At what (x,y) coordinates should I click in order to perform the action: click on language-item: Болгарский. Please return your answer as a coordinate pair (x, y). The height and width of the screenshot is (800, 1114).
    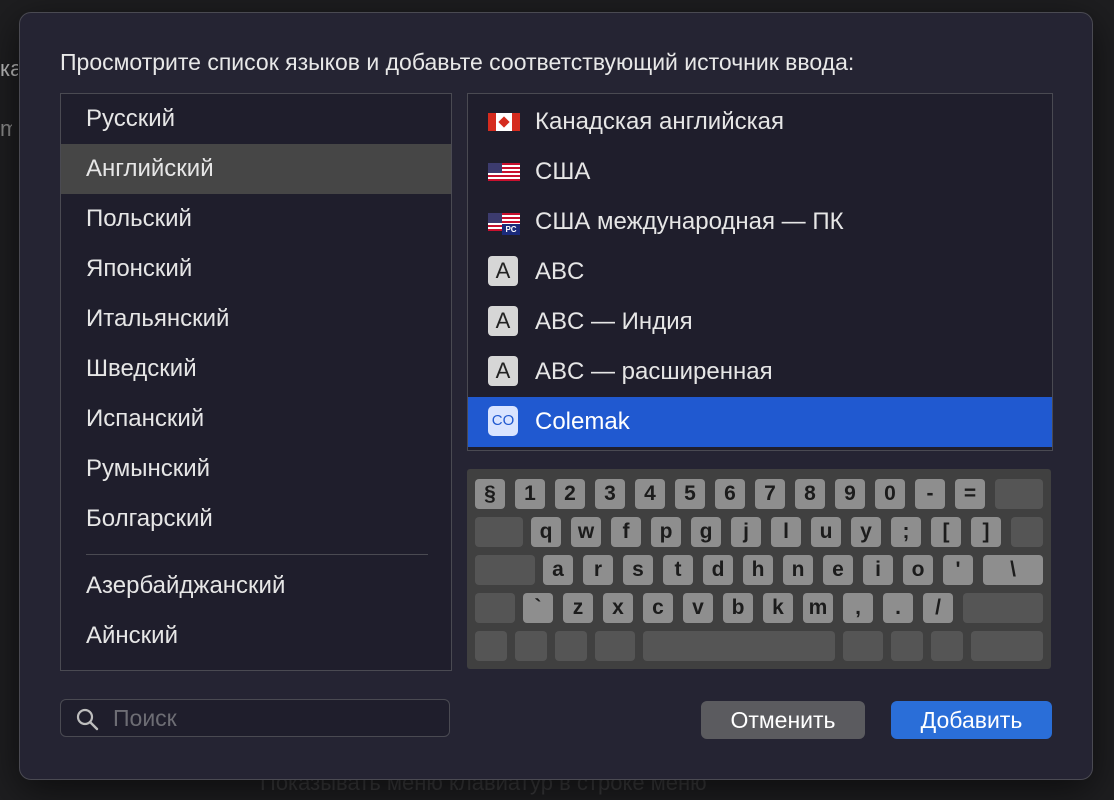
    Looking at the image, I should click on (256, 519).